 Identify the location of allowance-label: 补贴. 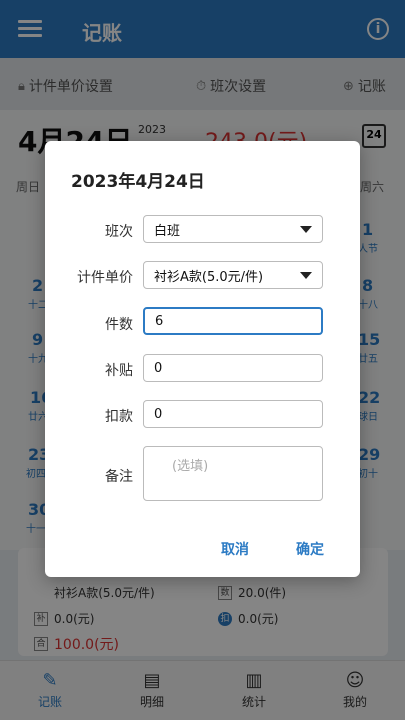
(119, 371).